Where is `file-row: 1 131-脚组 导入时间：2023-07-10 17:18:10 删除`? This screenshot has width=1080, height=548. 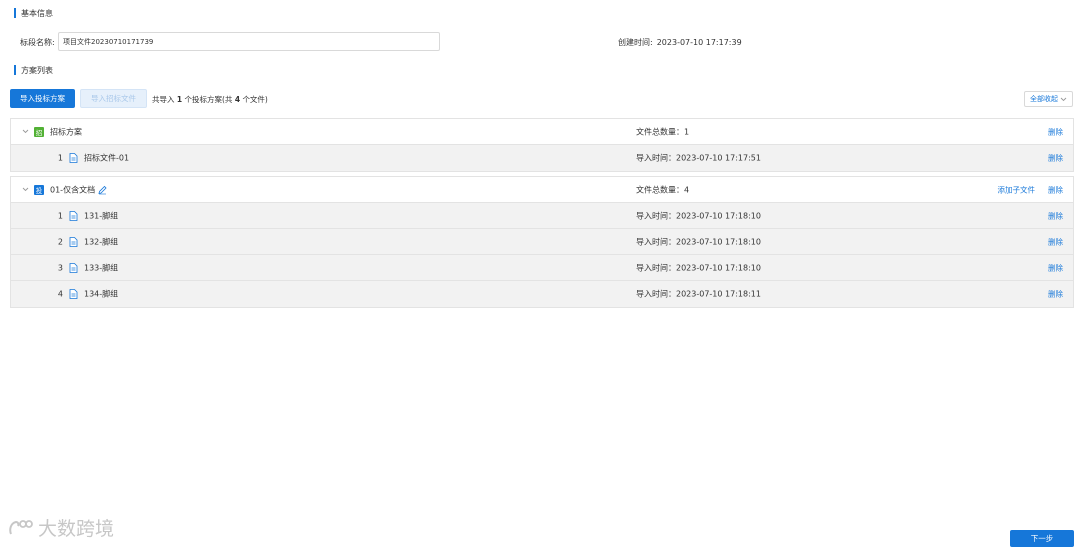 file-row: 1 131-脚组 导入时间：2023-07-10 17:18:10 删除 is located at coordinates (542, 216).